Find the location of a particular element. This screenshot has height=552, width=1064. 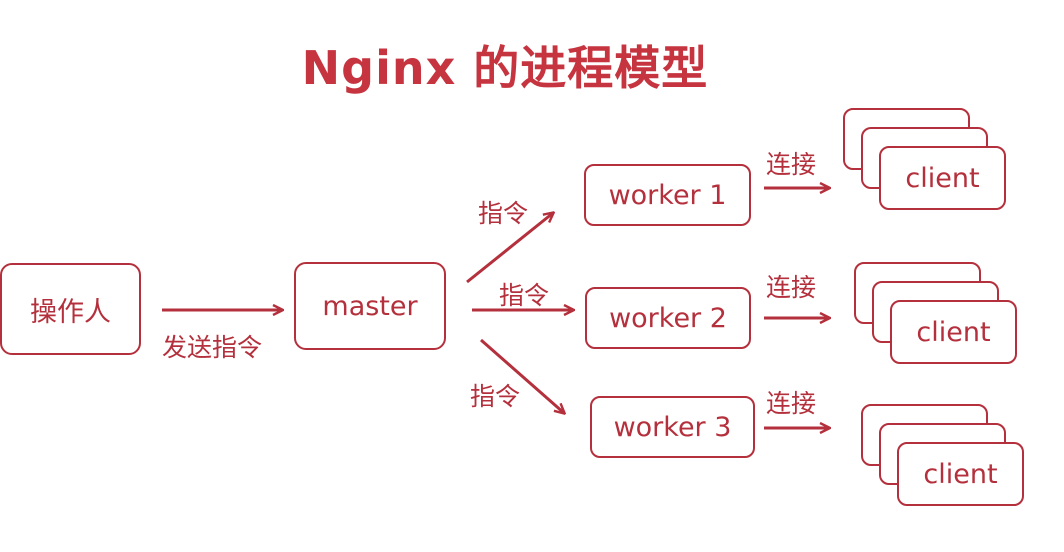

node-worker-1: worker 1 is located at coordinates (667, 195).